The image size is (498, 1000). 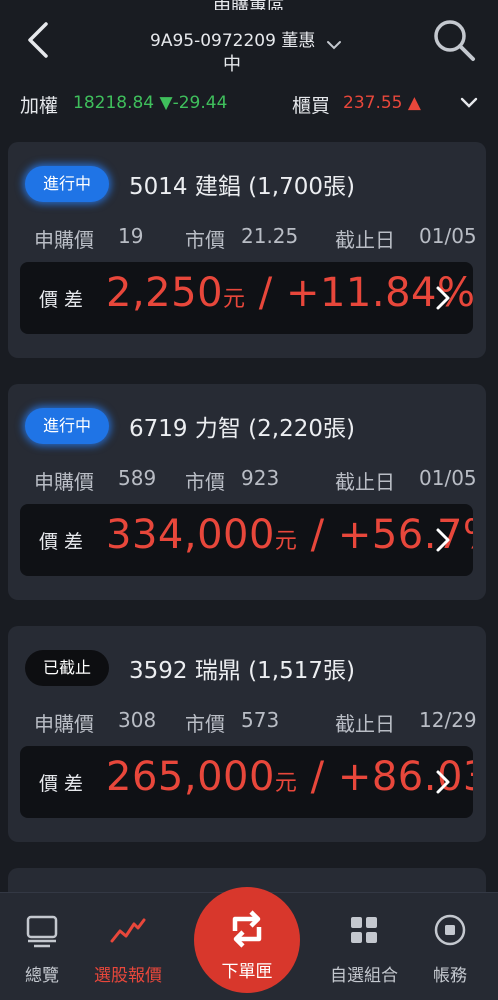 What do you see at coordinates (289, 293) in the screenshot?
I see `price-diff-value: 2,250元 / +11.84%` at bounding box center [289, 293].